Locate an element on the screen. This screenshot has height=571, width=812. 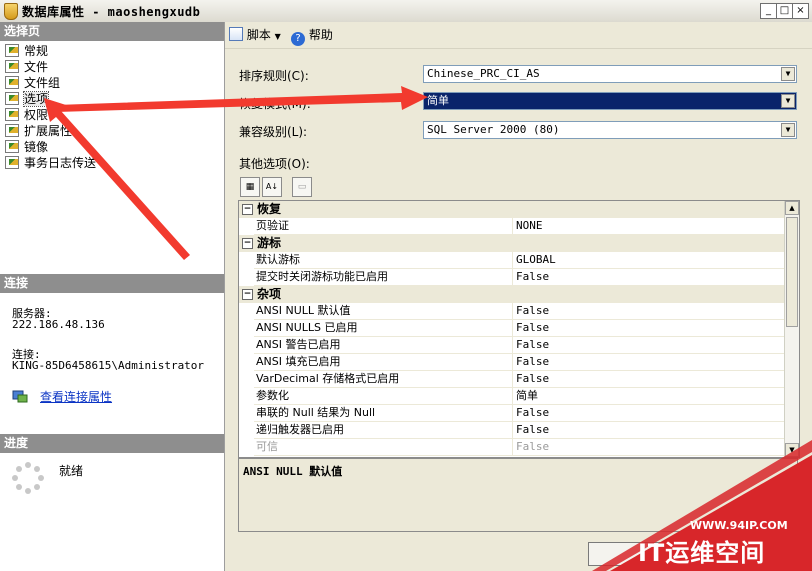
property-row: 参数化 简单 is located at coordinates (519, 396).